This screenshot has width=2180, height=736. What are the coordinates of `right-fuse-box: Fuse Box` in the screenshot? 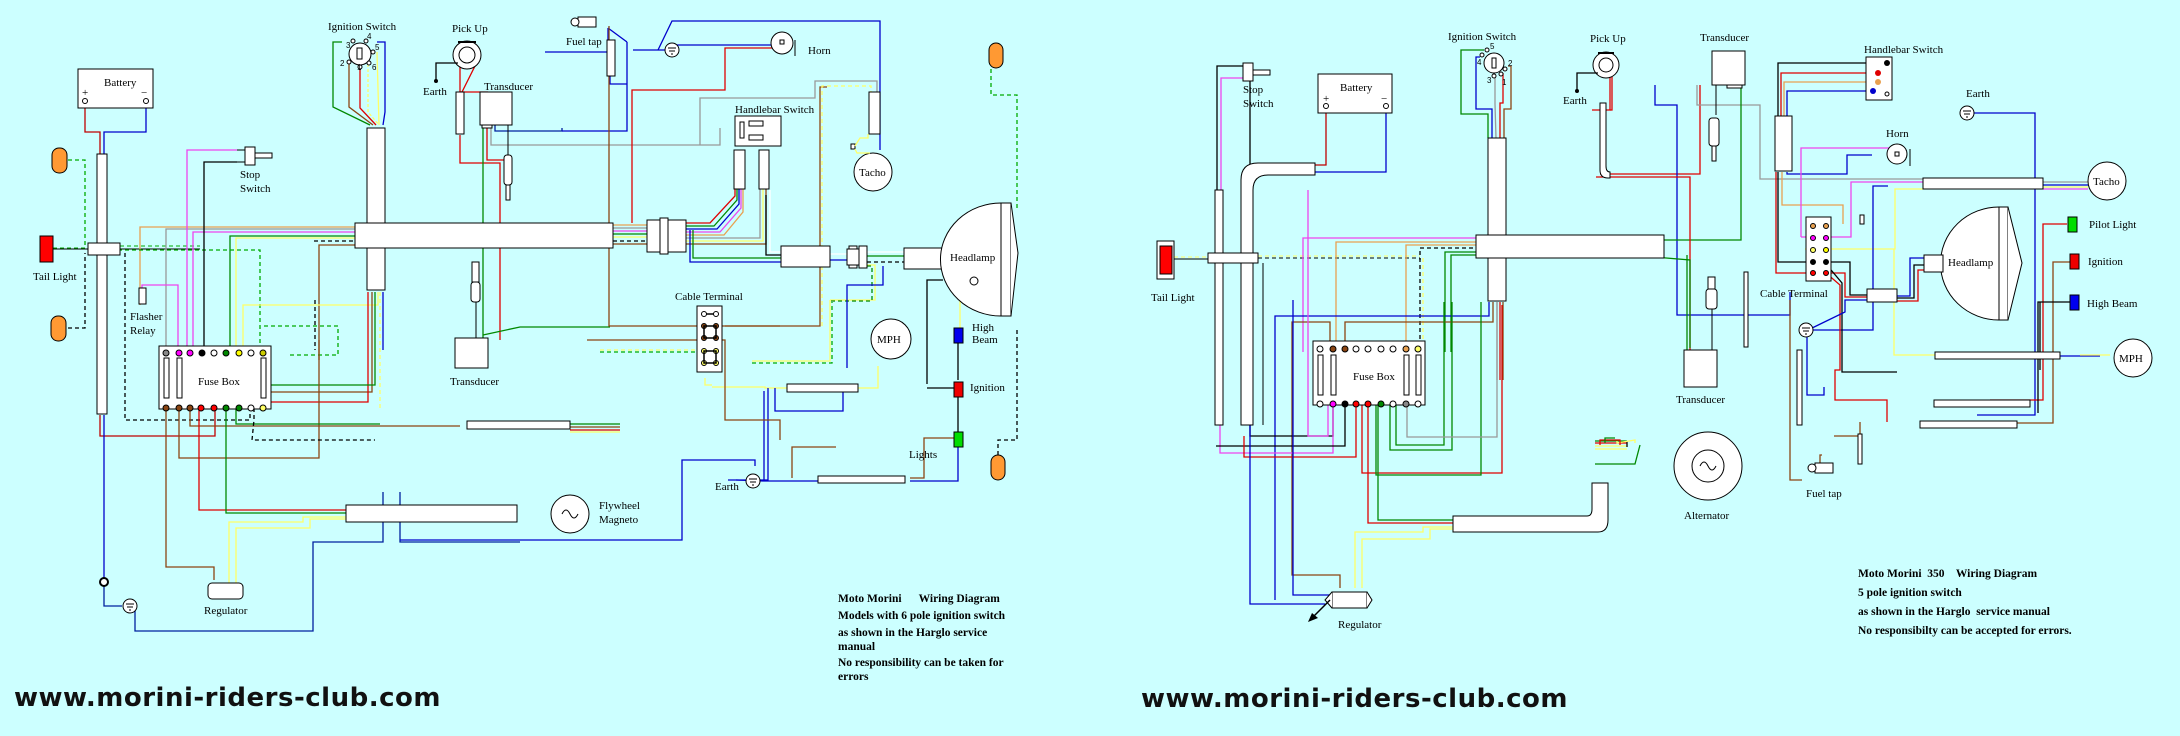 It's located at (1369, 374).